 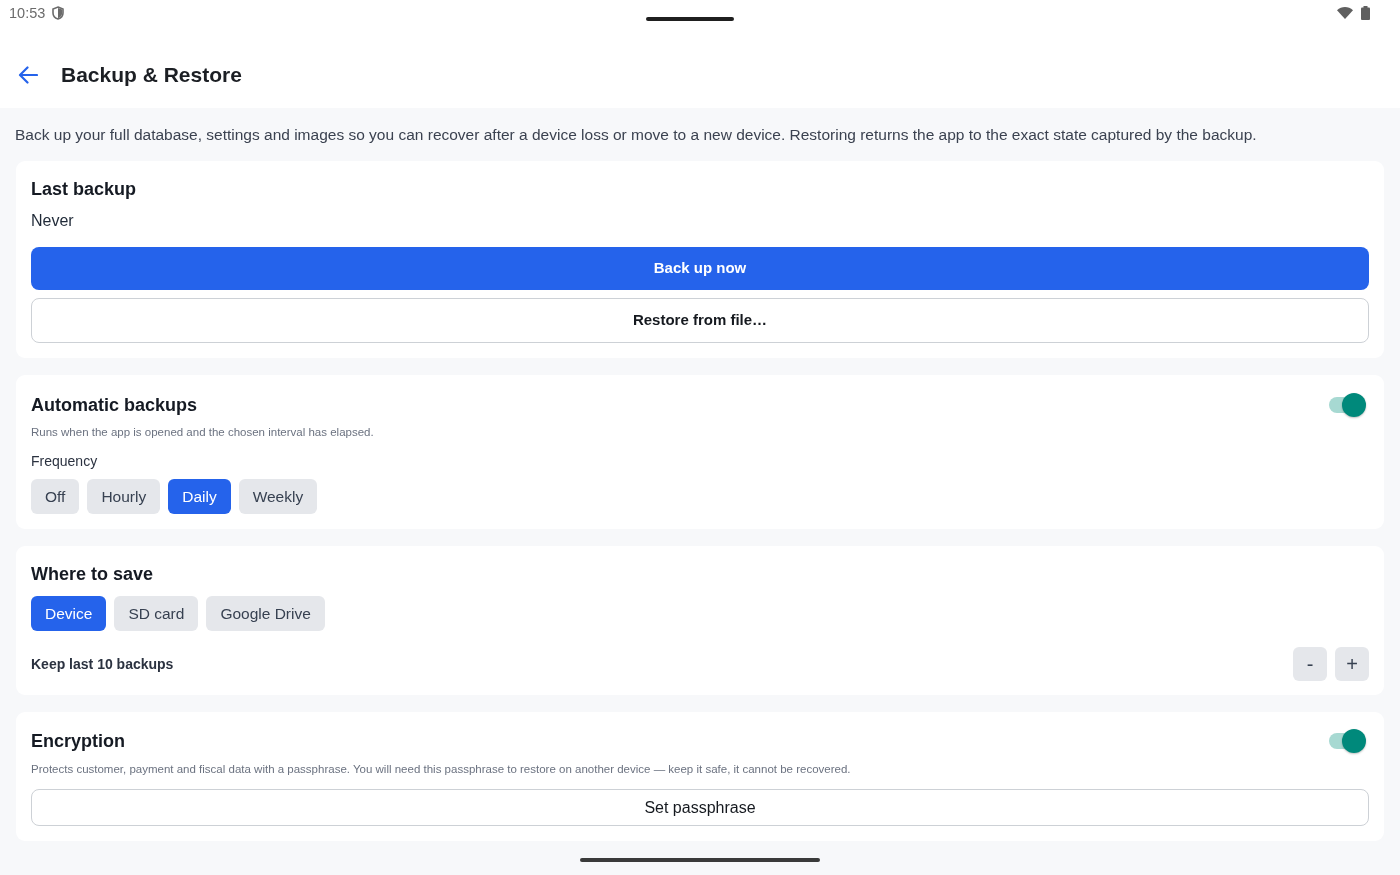 I want to click on set-passphrase-button: Set passphrase, so click(x=700, y=807).